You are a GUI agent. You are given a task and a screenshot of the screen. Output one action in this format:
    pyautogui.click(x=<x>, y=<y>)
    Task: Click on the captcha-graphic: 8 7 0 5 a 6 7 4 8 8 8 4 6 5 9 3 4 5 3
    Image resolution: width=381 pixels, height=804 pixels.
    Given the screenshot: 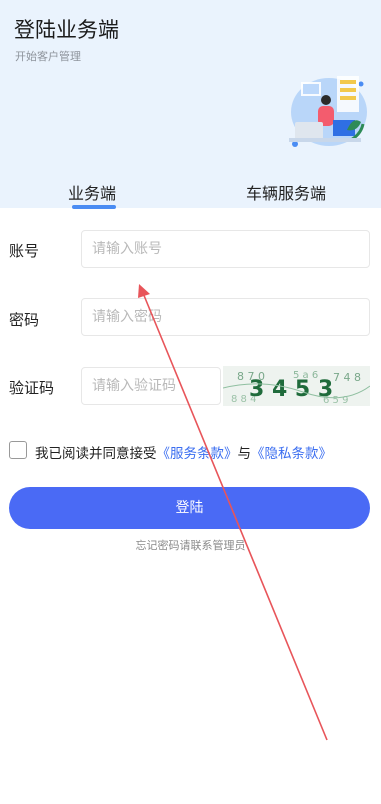 What is the action you would take?
    pyautogui.click(x=296, y=388)
    